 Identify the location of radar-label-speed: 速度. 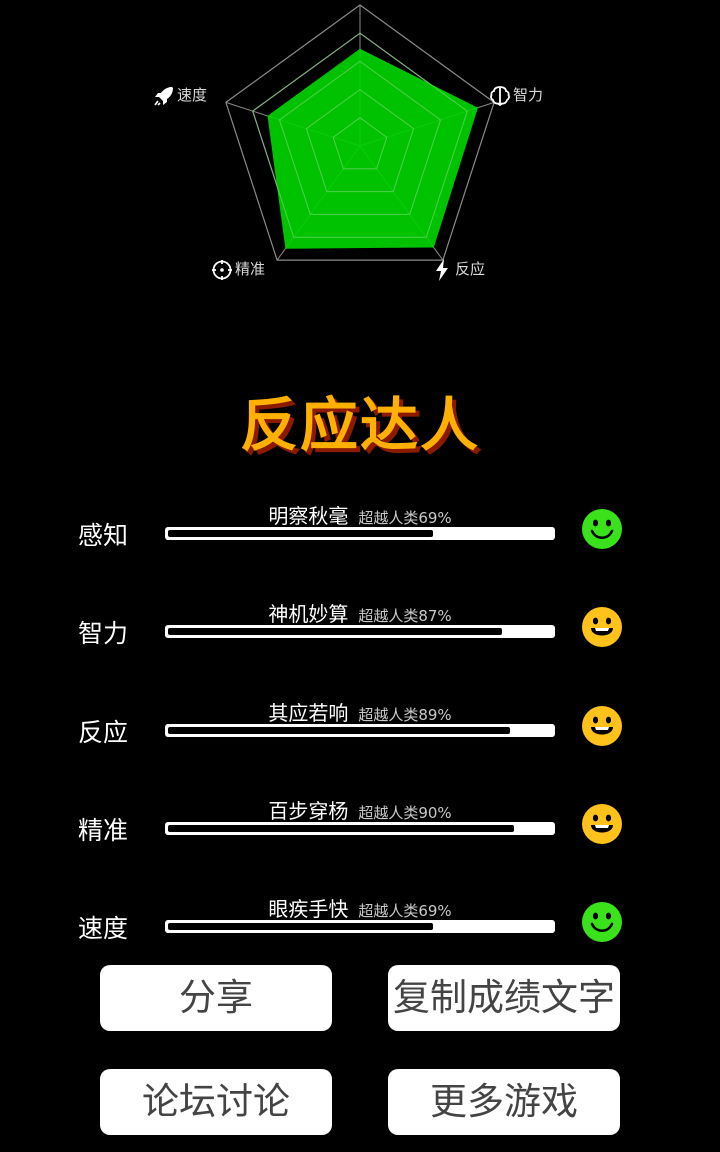
(192, 95).